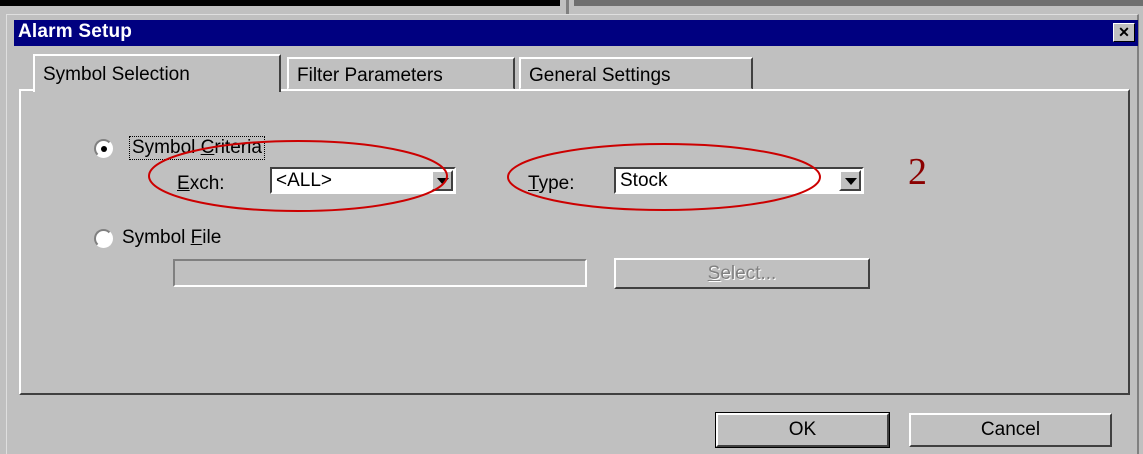 This screenshot has height=454, width=1143. I want to click on dialog-title: Alarm Setup, so click(75, 31).